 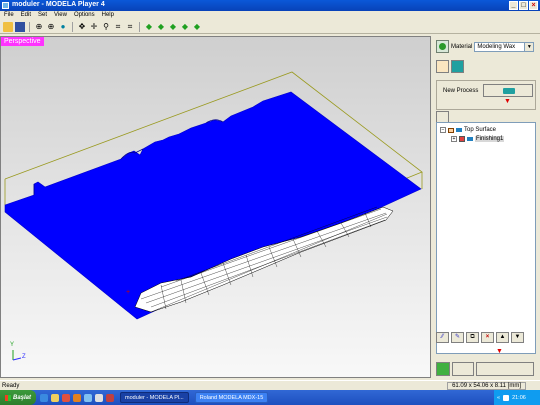 I want to click on view-top-icon: ◆, so click(x=185, y=27).